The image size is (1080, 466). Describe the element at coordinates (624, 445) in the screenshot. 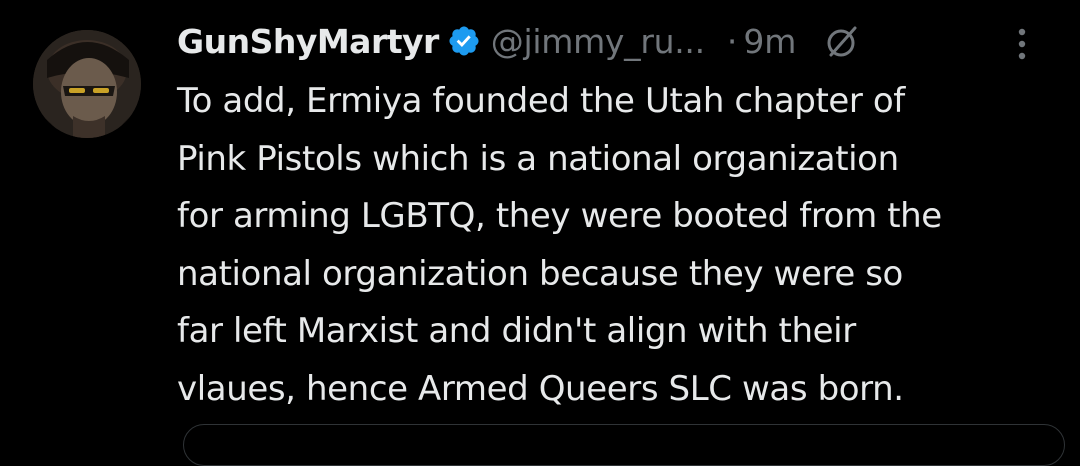

I see `embedded-card` at that location.